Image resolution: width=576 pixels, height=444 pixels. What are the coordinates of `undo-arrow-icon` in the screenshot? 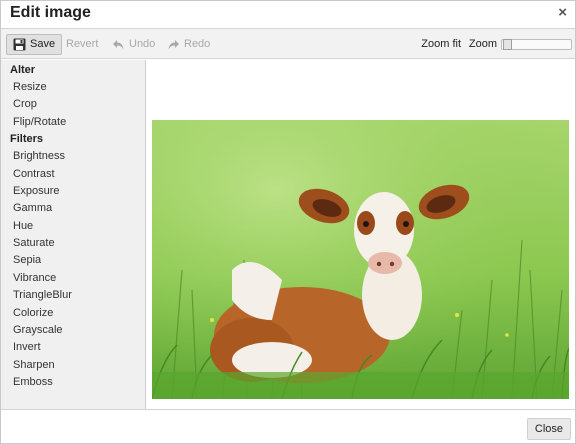 It's located at (118, 45).